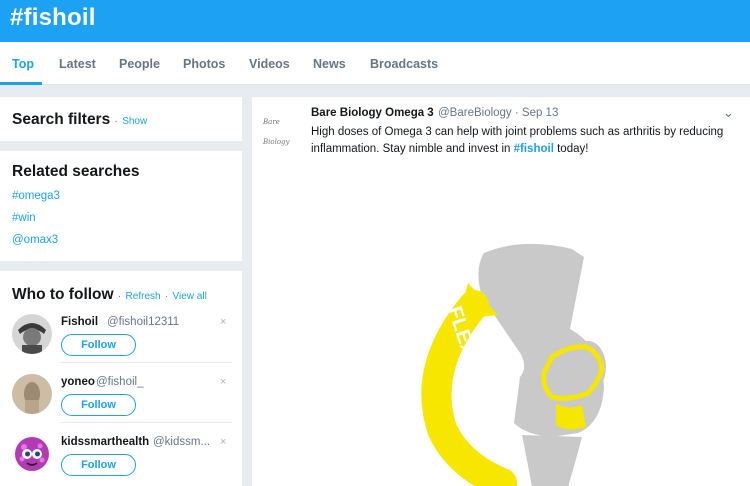  I want to click on related-searches-title: Related searches, so click(76, 171).